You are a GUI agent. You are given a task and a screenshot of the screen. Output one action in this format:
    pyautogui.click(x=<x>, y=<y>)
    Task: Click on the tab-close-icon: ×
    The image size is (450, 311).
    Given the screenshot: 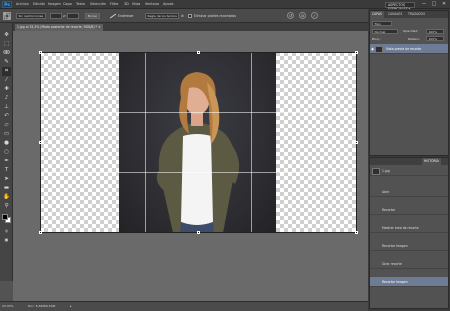 What is the action you would take?
    pyautogui.click(x=99, y=27)
    